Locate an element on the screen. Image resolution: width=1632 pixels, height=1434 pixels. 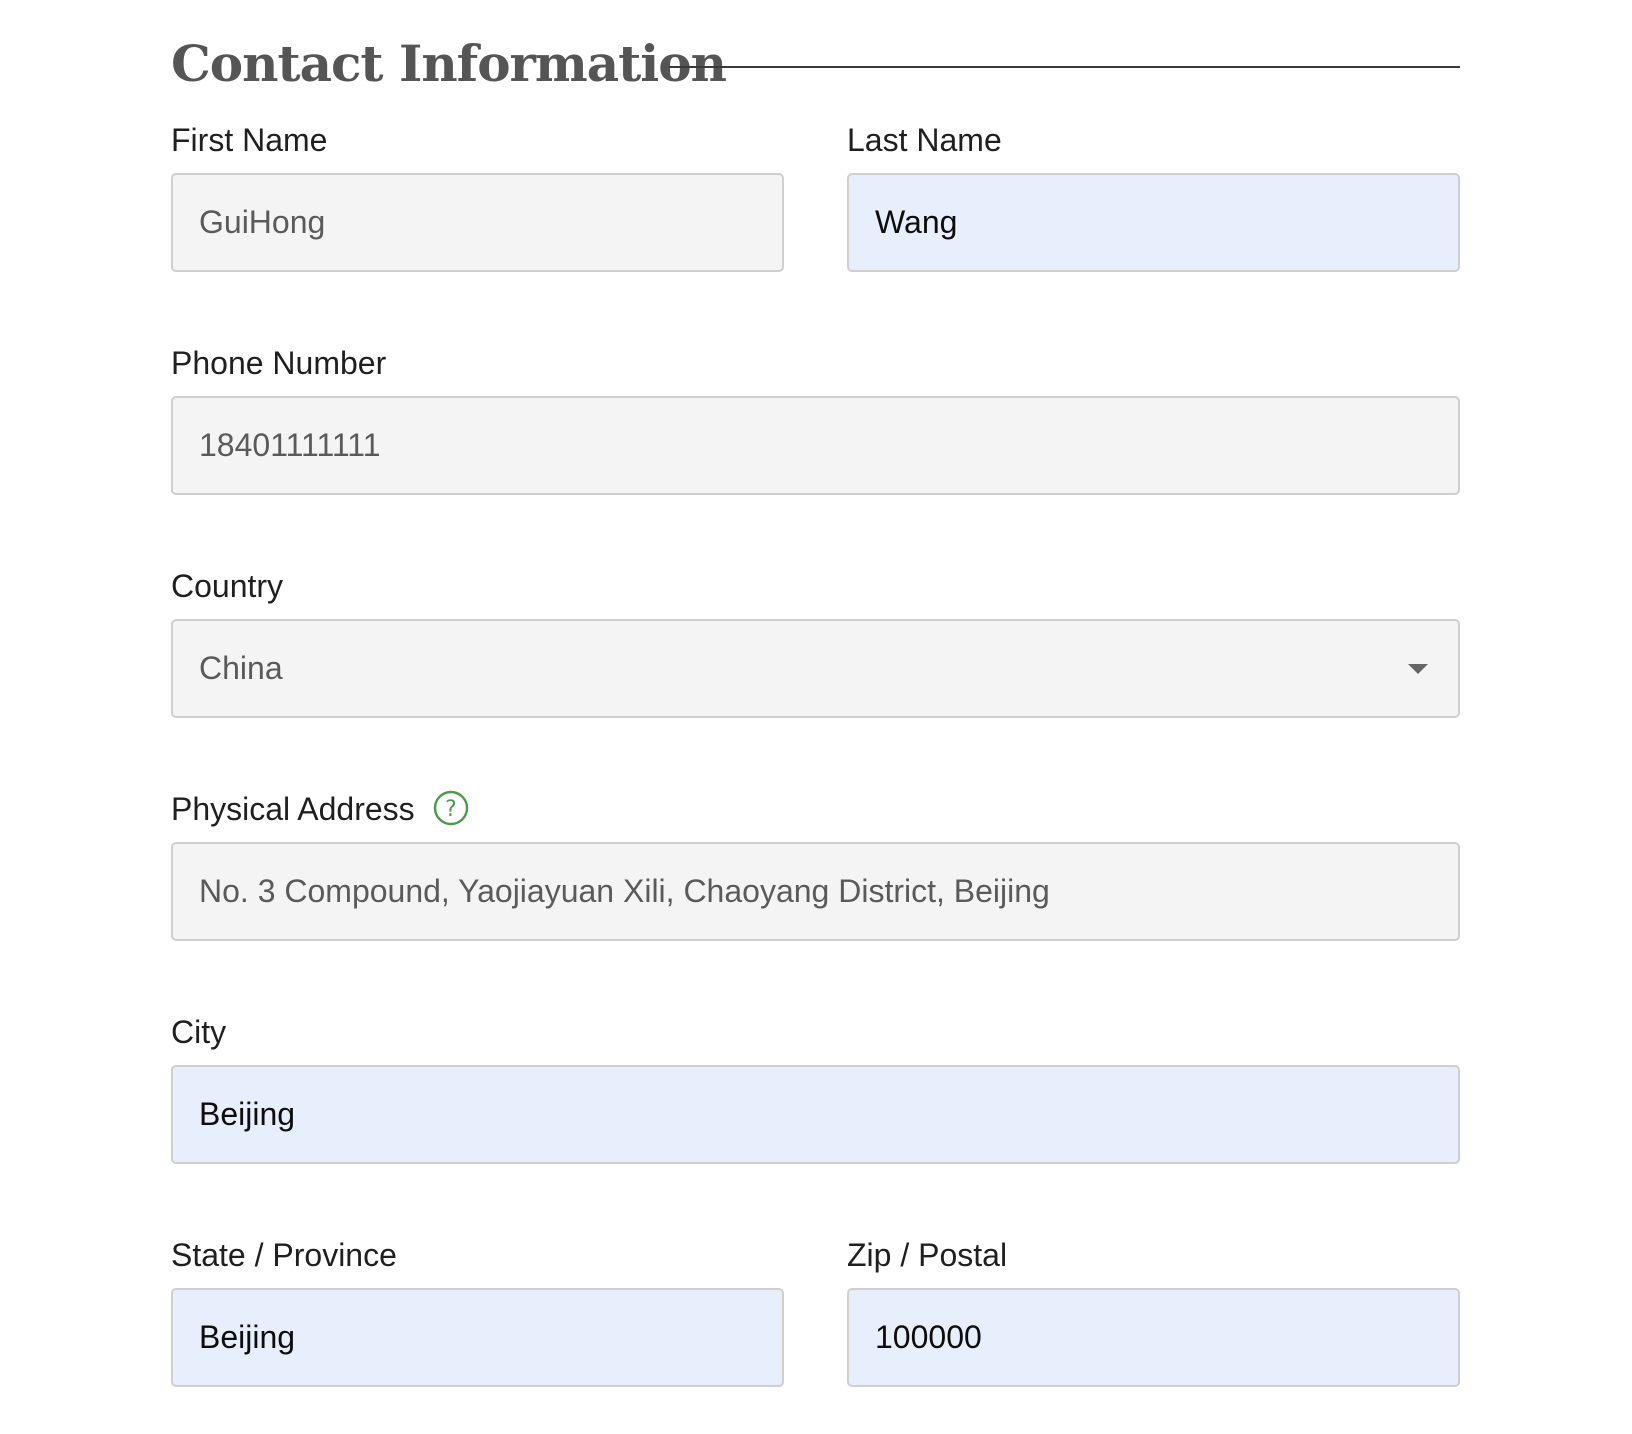
first-name-input: GuiHong is located at coordinates (477, 222).